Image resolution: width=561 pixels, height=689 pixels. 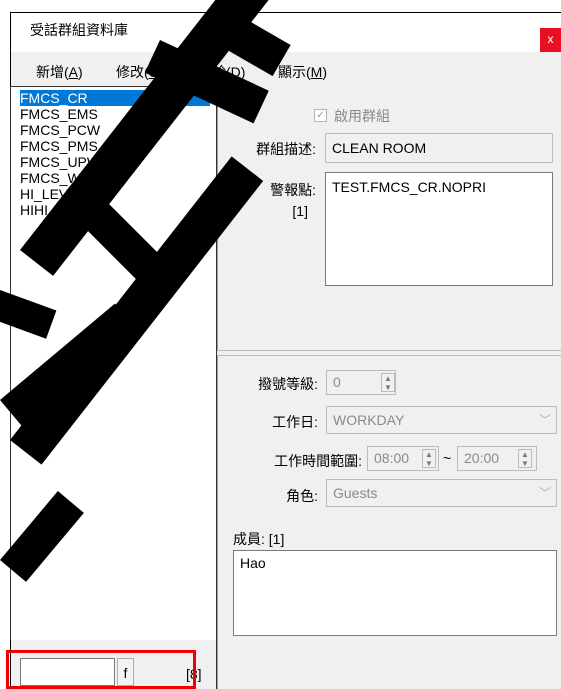 I want to click on desc-field: CLEAN ROOM, so click(x=439, y=148).